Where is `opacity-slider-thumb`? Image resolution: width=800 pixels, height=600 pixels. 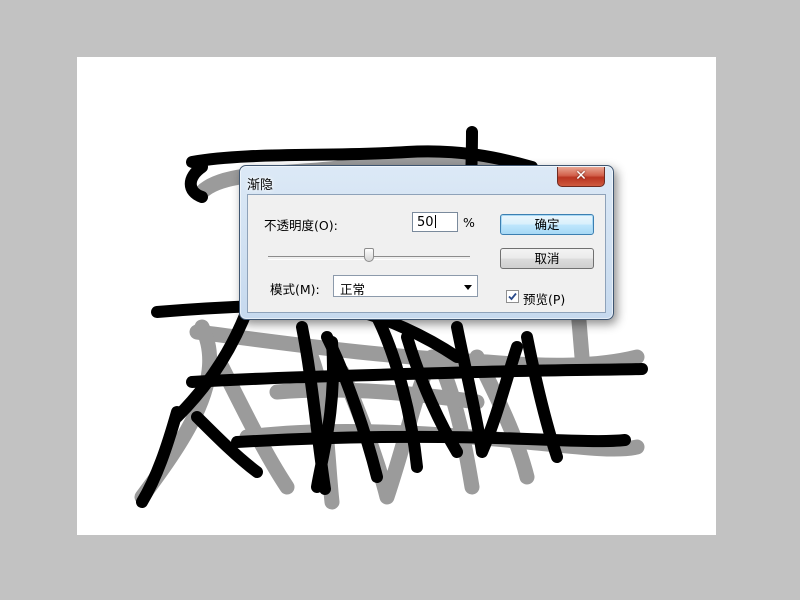
opacity-slider-thumb is located at coordinates (369, 255).